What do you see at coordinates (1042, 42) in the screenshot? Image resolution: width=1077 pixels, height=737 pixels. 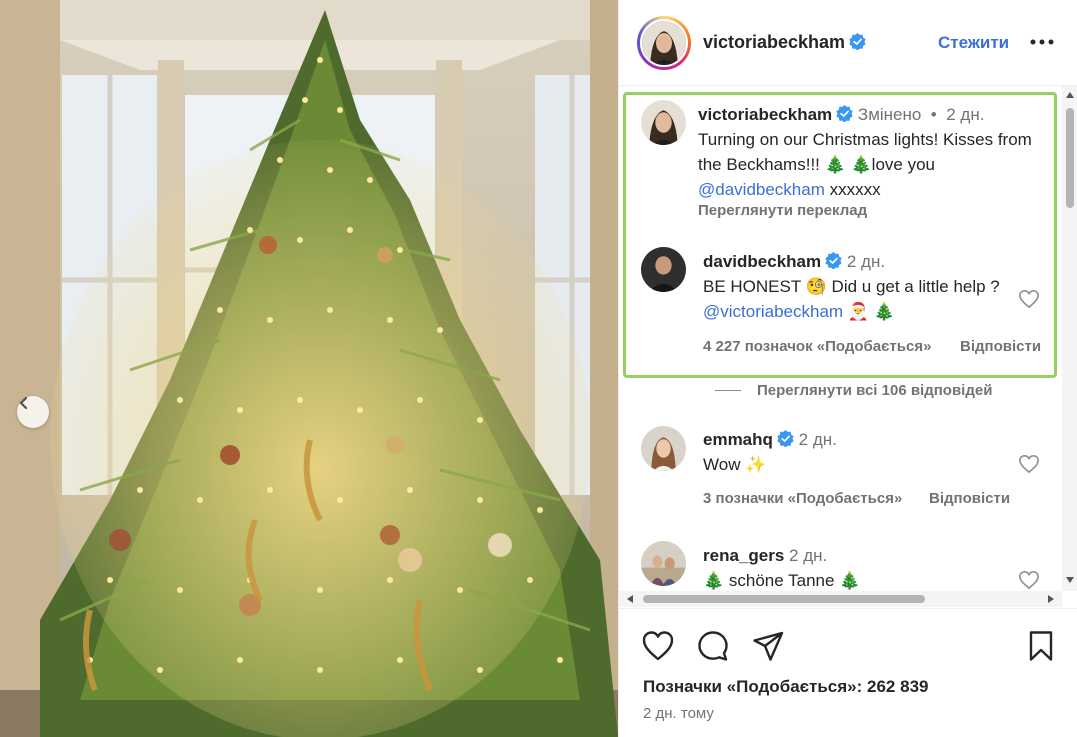 I see `more-horizontal-icon` at bounding box center [1042, 42].